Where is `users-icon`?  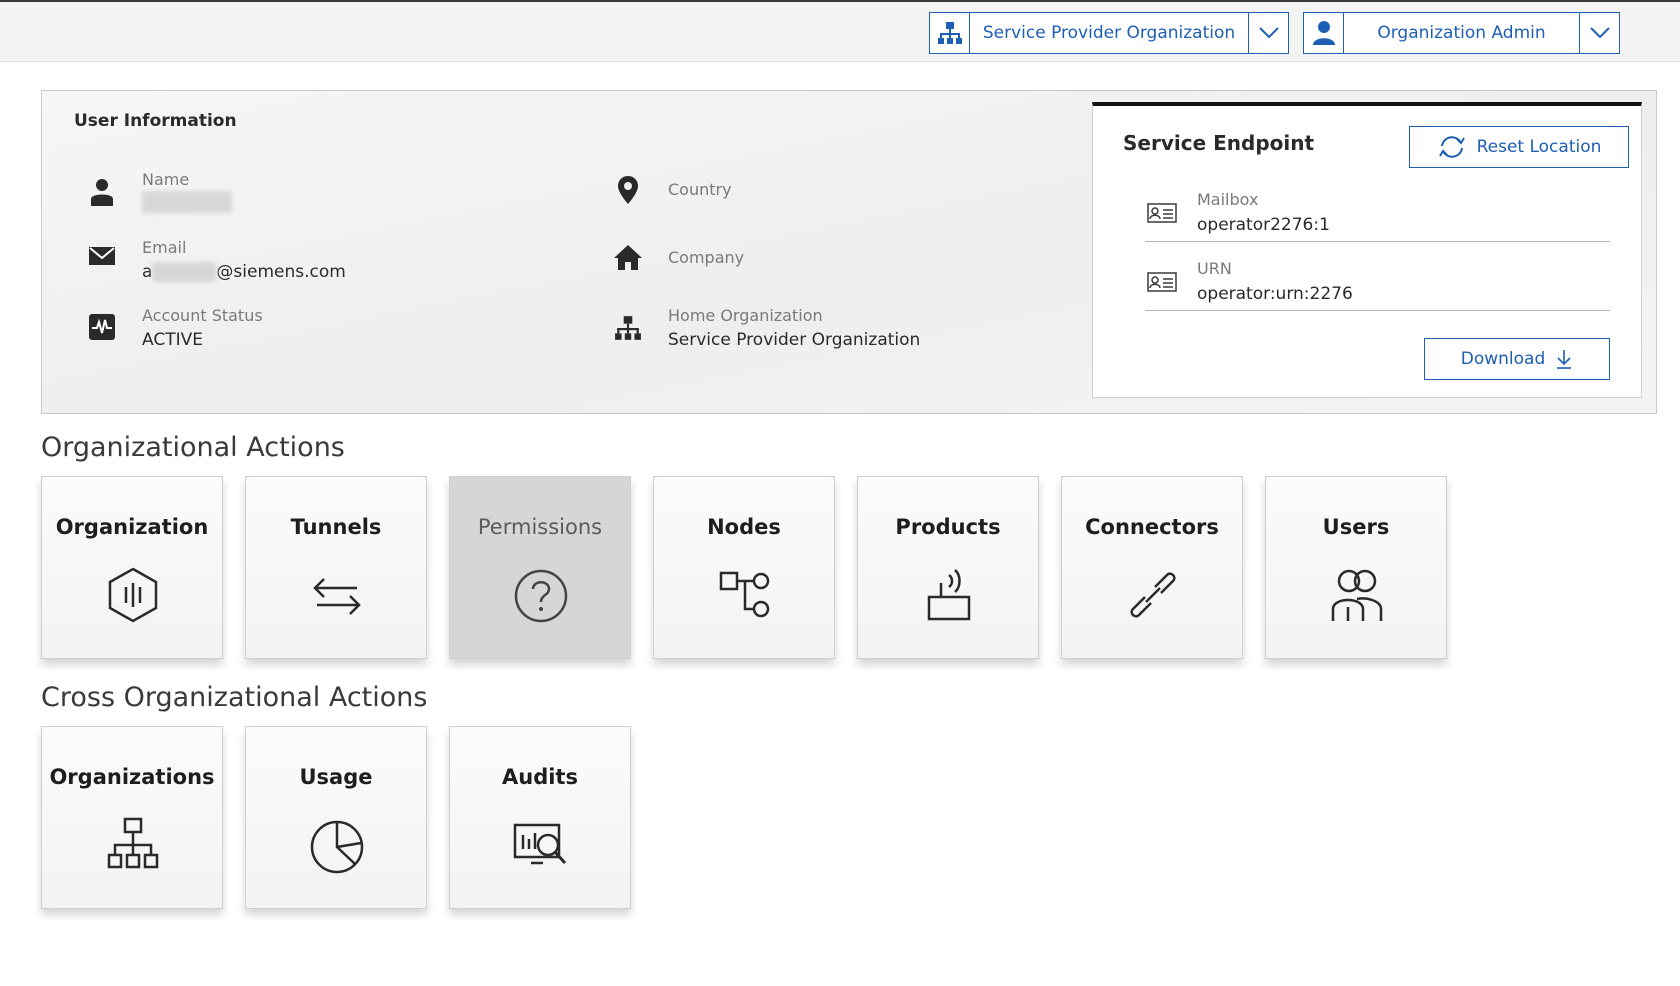
users-icon is located at coordinates (1357, 595).